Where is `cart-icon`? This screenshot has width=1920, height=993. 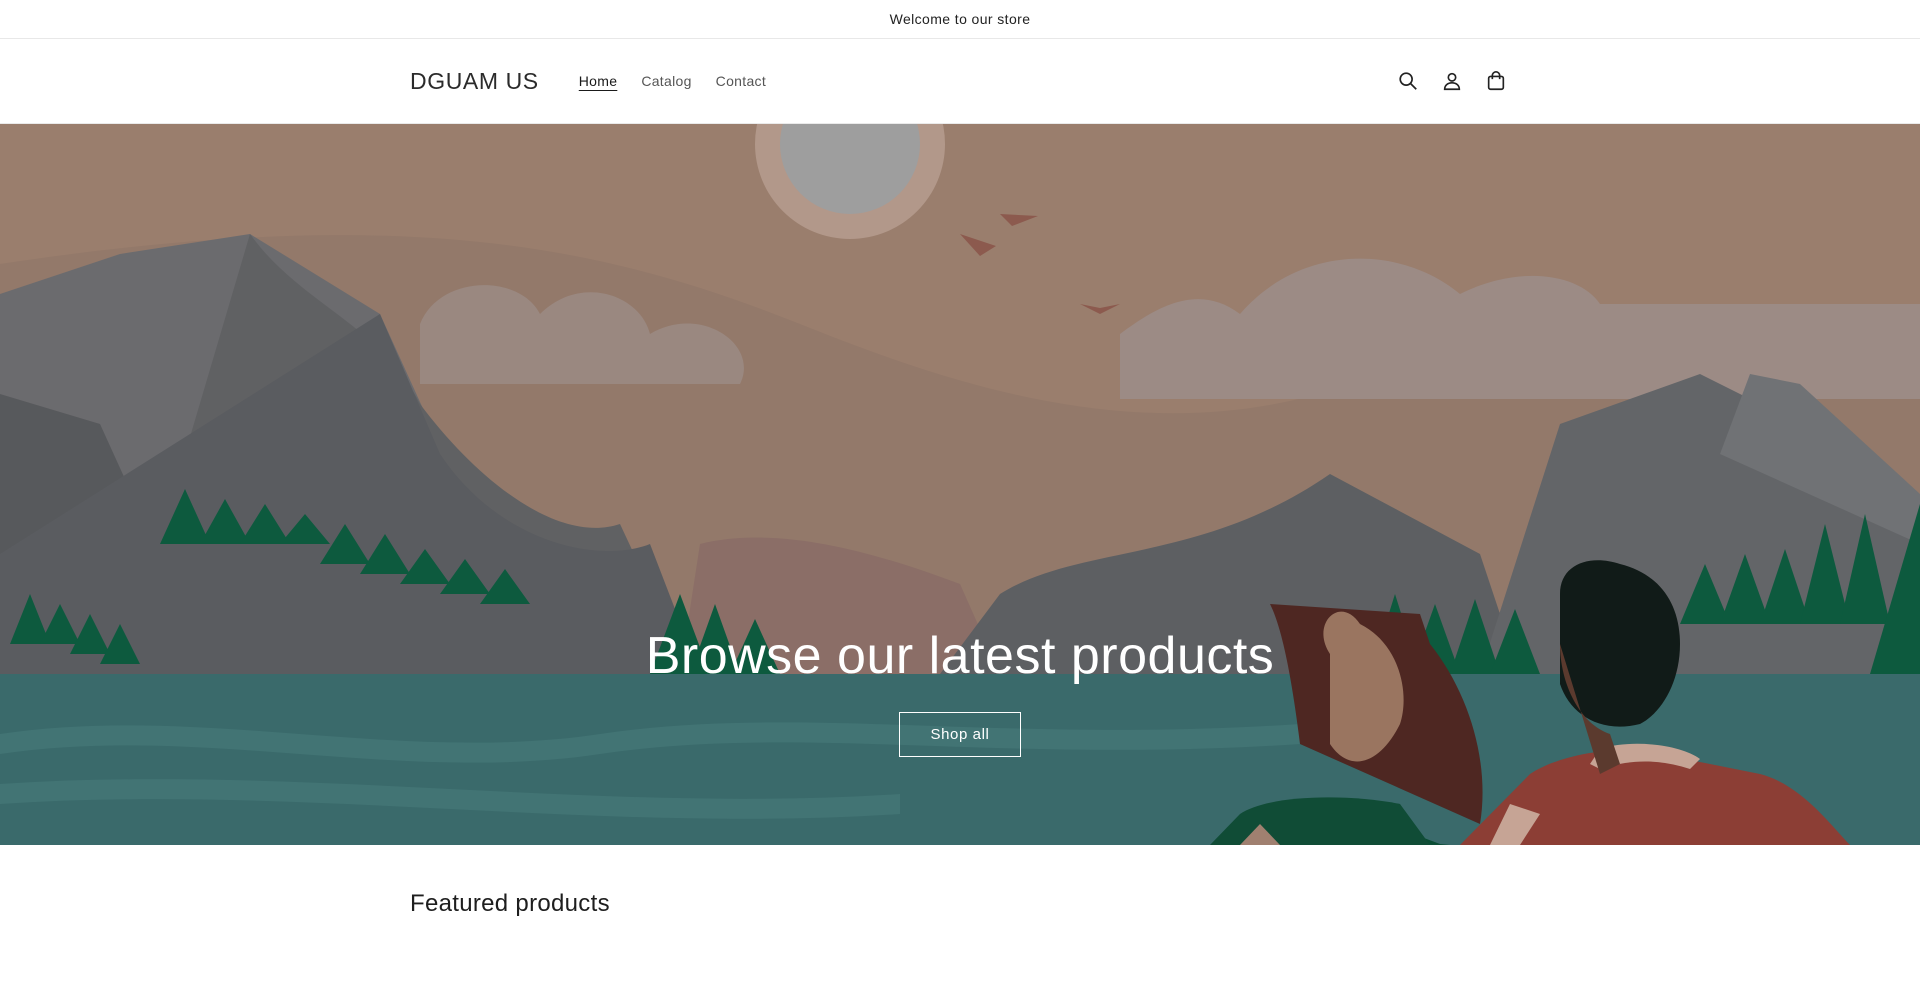
cart-icon is located at coordinates (1496, 81).